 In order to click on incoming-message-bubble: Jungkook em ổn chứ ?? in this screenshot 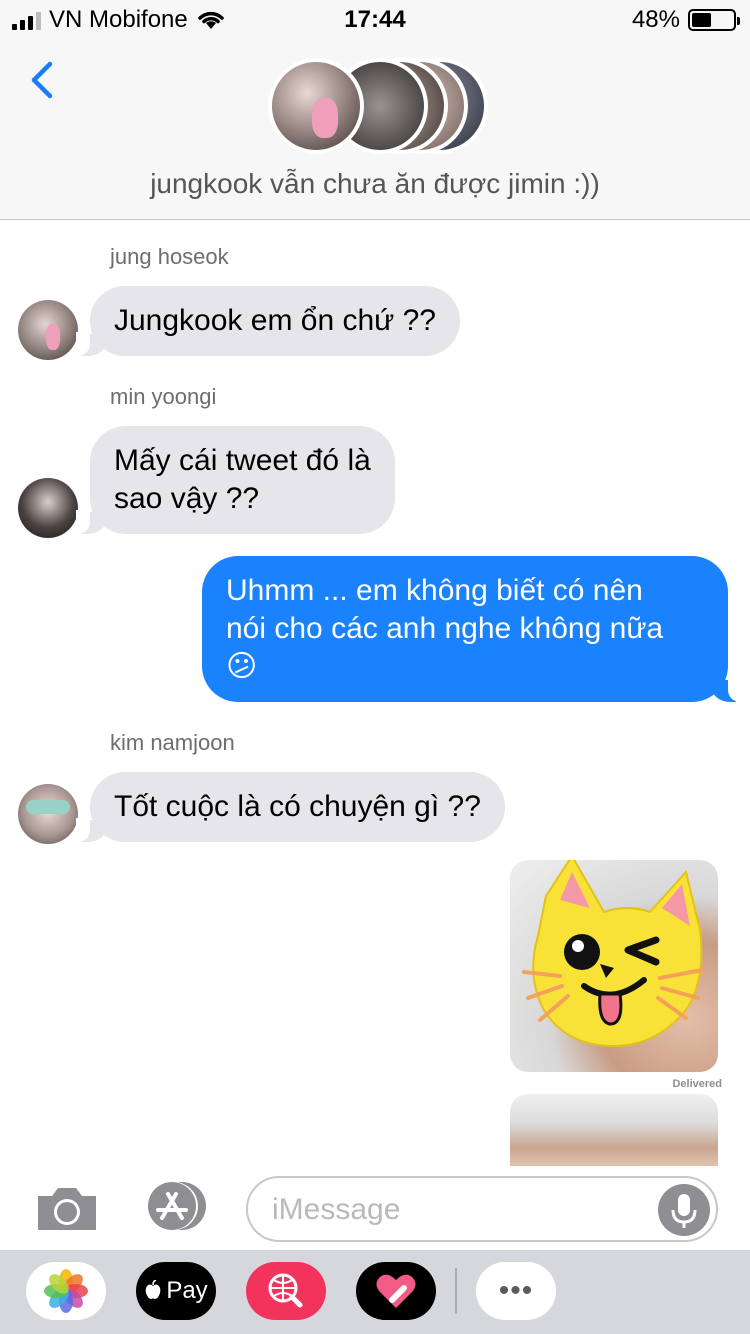, I will do `click(268, 321)`.